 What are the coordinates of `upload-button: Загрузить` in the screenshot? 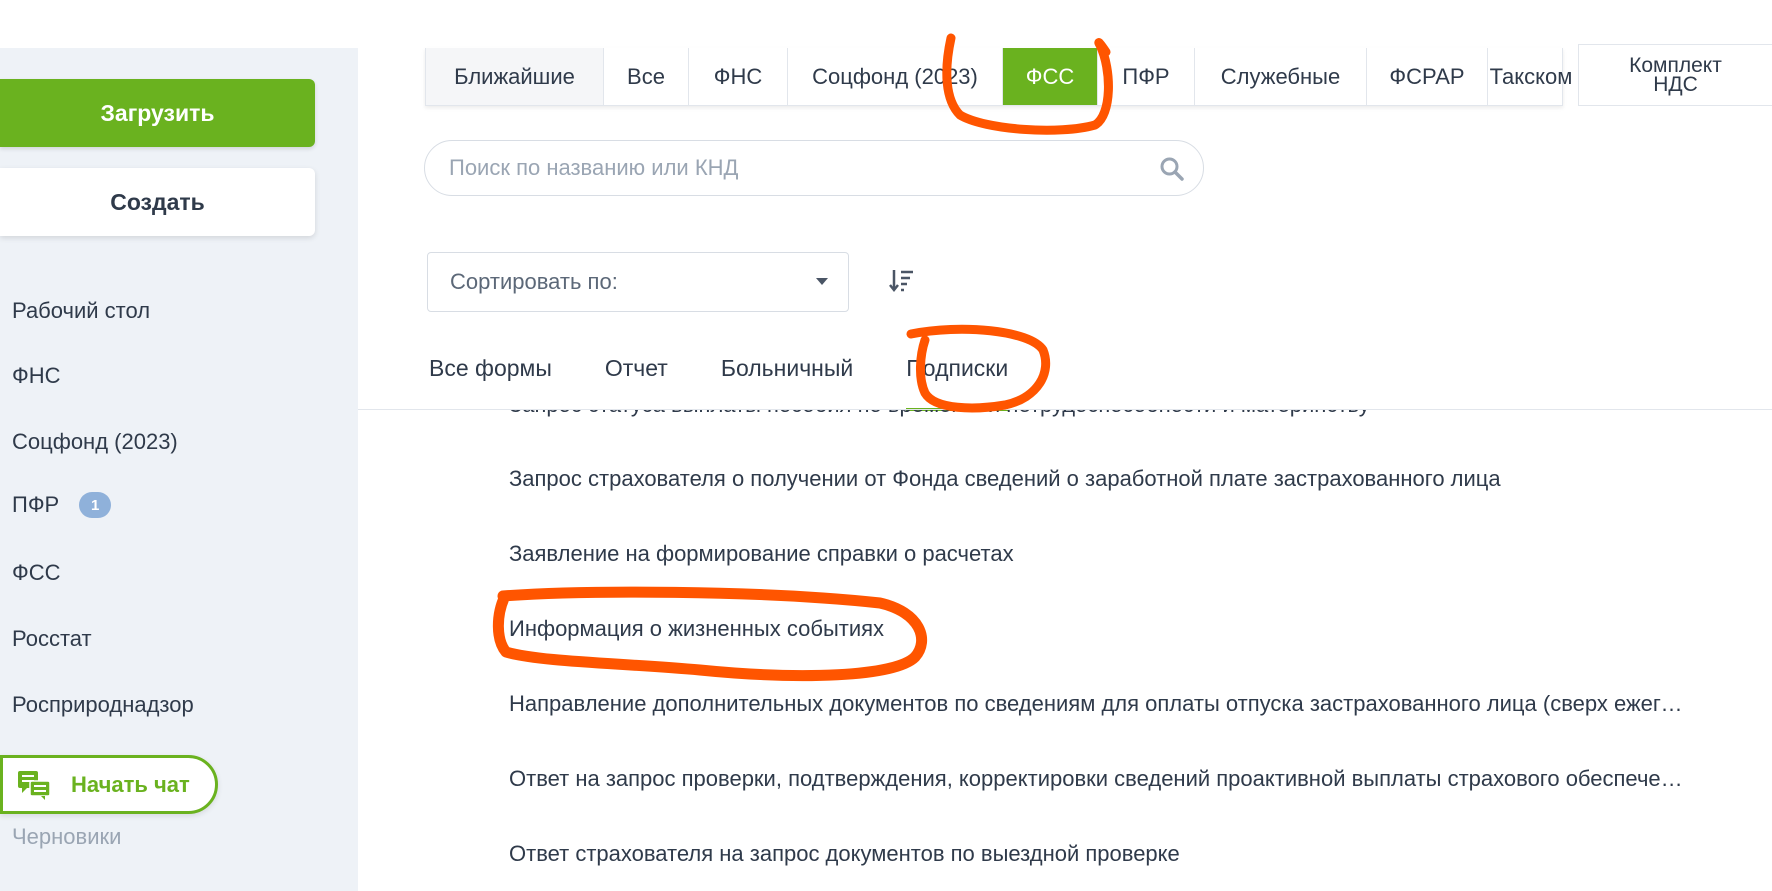 It's located at (157, 113).